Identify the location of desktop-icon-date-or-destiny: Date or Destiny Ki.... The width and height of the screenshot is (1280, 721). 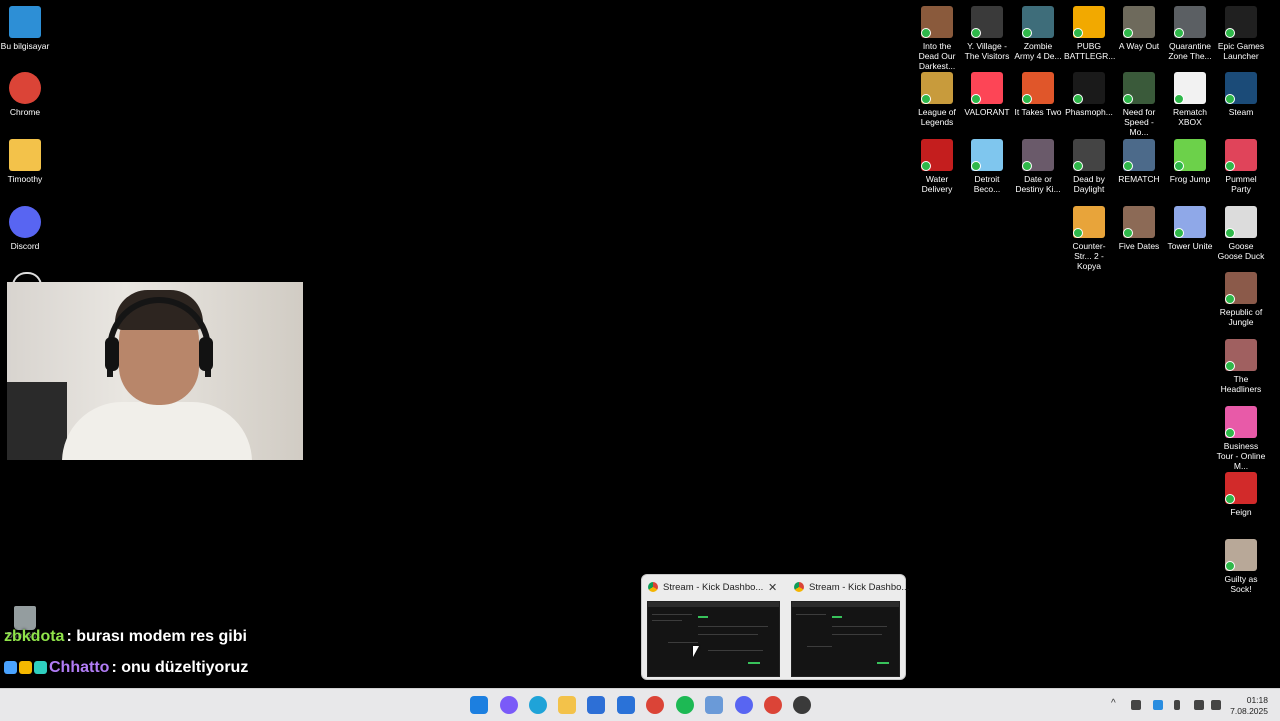
(1038, 166).